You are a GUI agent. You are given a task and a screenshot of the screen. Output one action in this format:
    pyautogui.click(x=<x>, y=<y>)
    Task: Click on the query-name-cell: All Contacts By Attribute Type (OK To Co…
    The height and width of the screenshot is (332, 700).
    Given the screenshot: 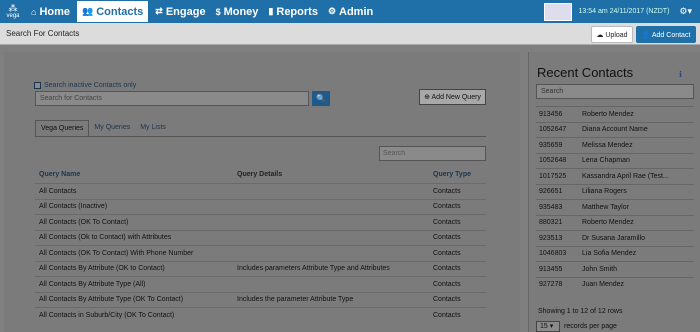 What is the action you would take?
    pyautogui.click(x=111, y=300)
    